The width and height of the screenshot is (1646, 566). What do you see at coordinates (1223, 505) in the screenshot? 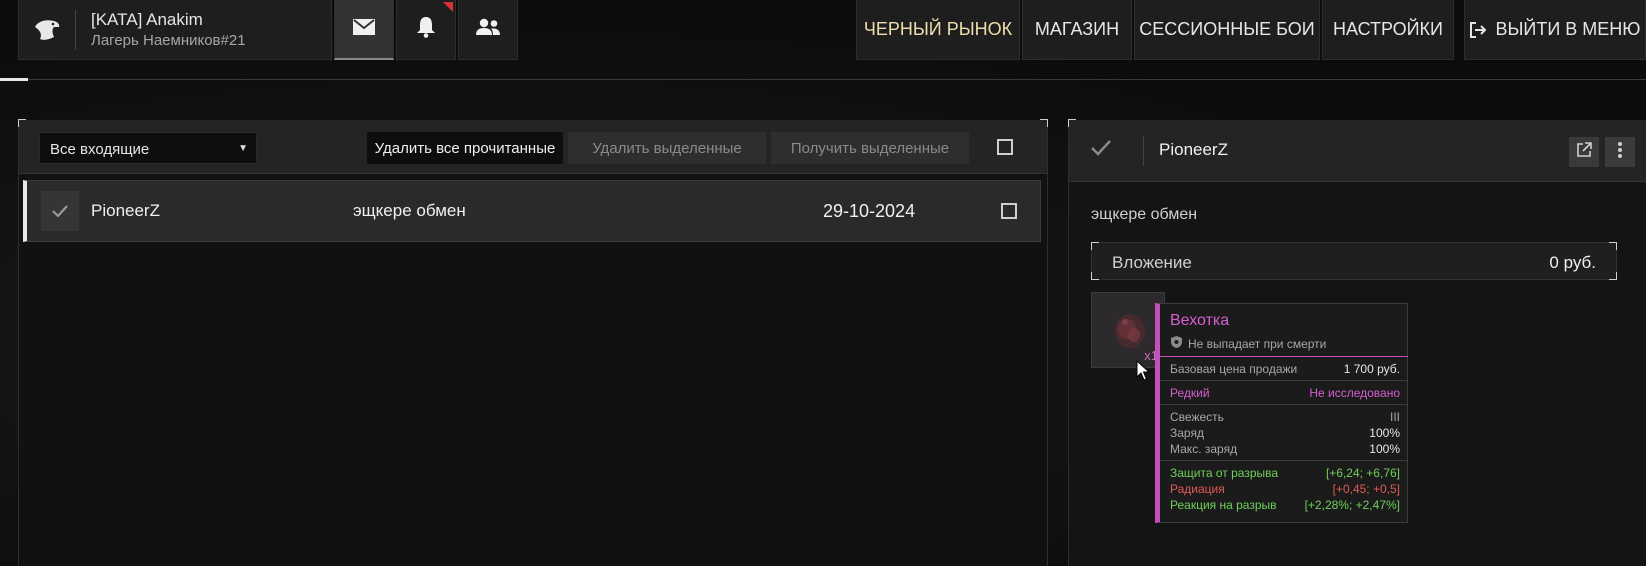
I see `stat-rupture-reaction-label: Реакция на разрыв` at bounding box center [1223, 505].